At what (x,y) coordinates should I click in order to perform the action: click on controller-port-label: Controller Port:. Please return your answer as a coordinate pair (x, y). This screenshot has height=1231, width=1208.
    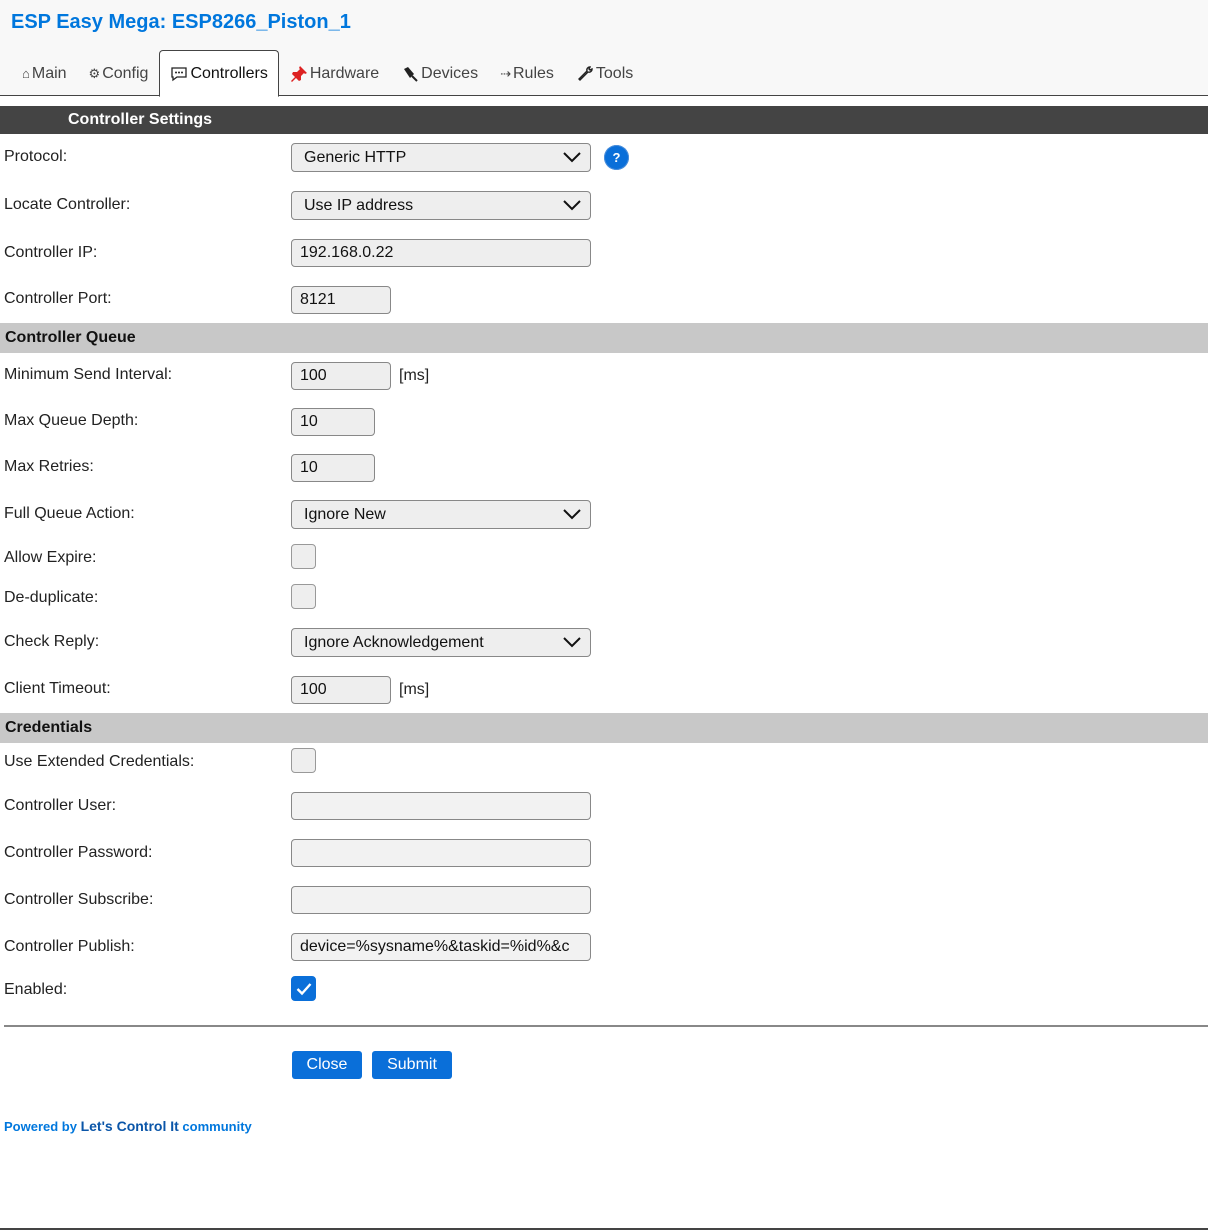
    Looking at the image, I should click on (58, 298).